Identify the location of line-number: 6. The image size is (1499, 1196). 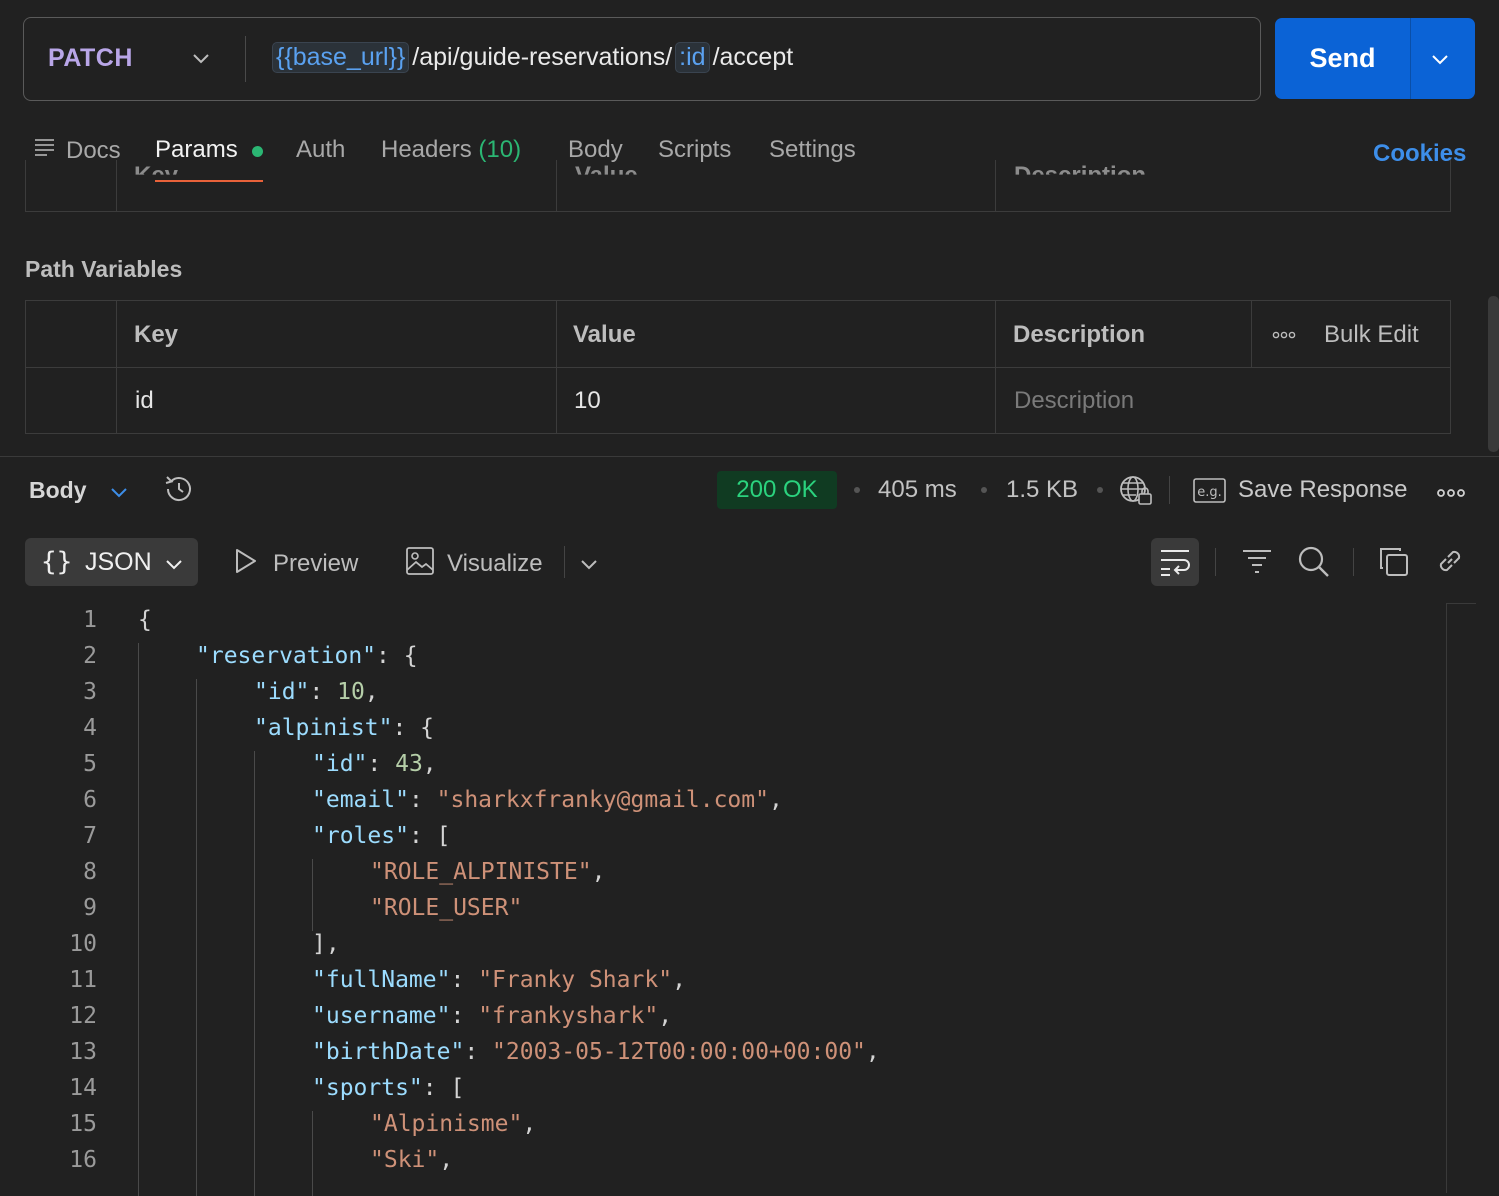
(90, 800).